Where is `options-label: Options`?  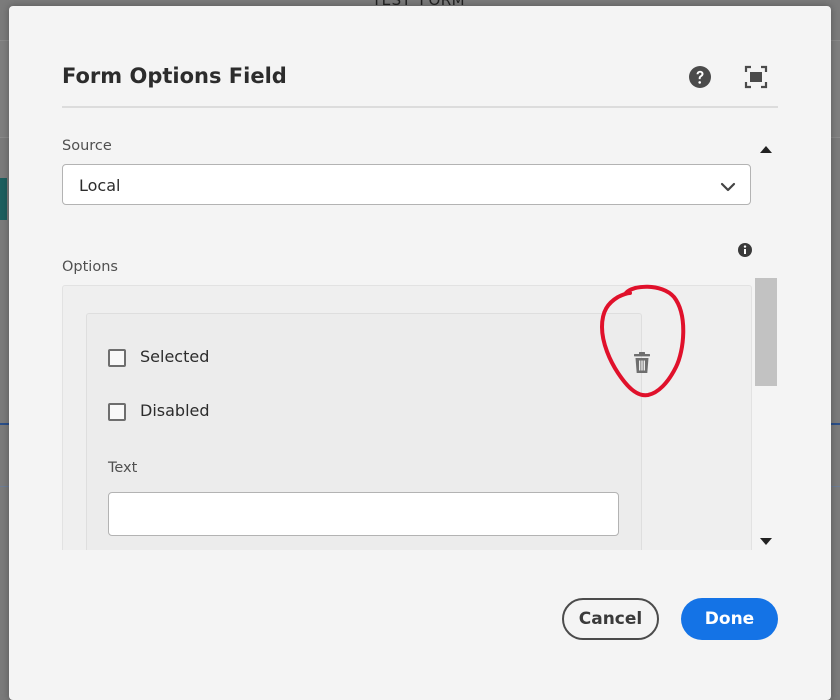
options-label: Options is located at coordinates (90, 267).